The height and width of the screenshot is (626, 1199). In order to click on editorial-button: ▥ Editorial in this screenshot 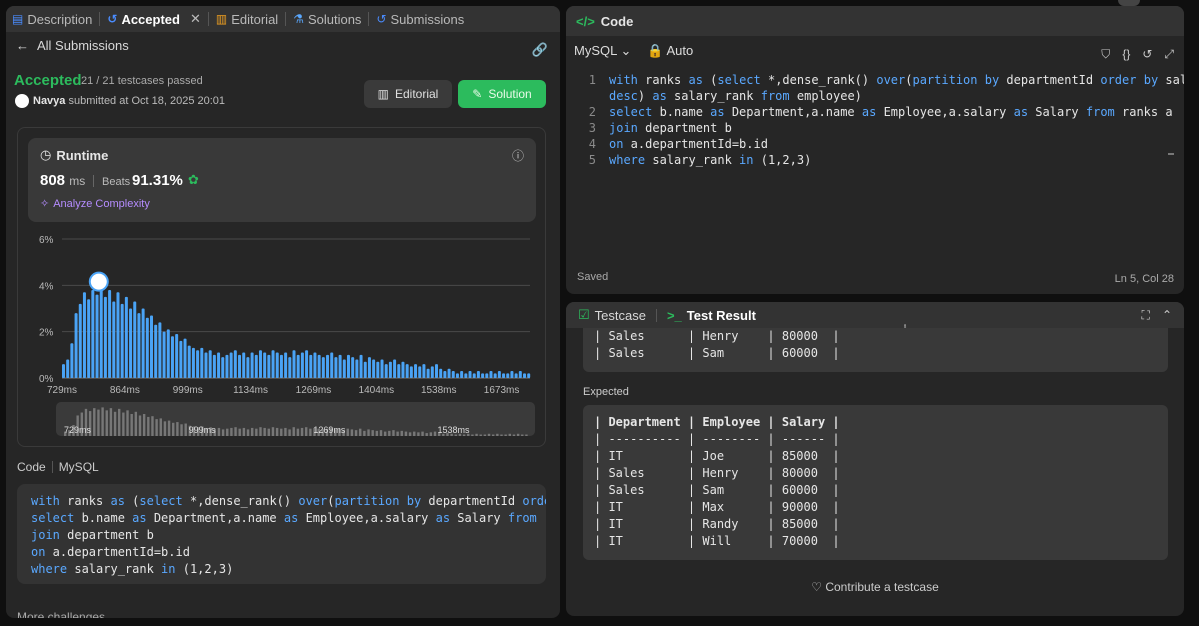, I will do `click(408, 94)`.